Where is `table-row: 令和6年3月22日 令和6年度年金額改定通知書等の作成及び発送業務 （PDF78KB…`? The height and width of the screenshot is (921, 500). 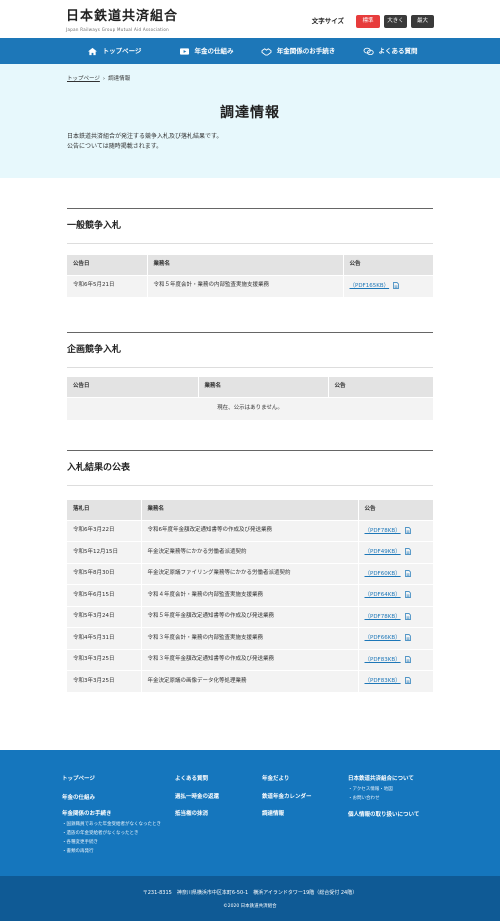
table-row: 令和6年3月22日 令和6年度年金額改定通知書等の作成及び発送業務 （PDF78KB… is located at coordinates (250, 530).